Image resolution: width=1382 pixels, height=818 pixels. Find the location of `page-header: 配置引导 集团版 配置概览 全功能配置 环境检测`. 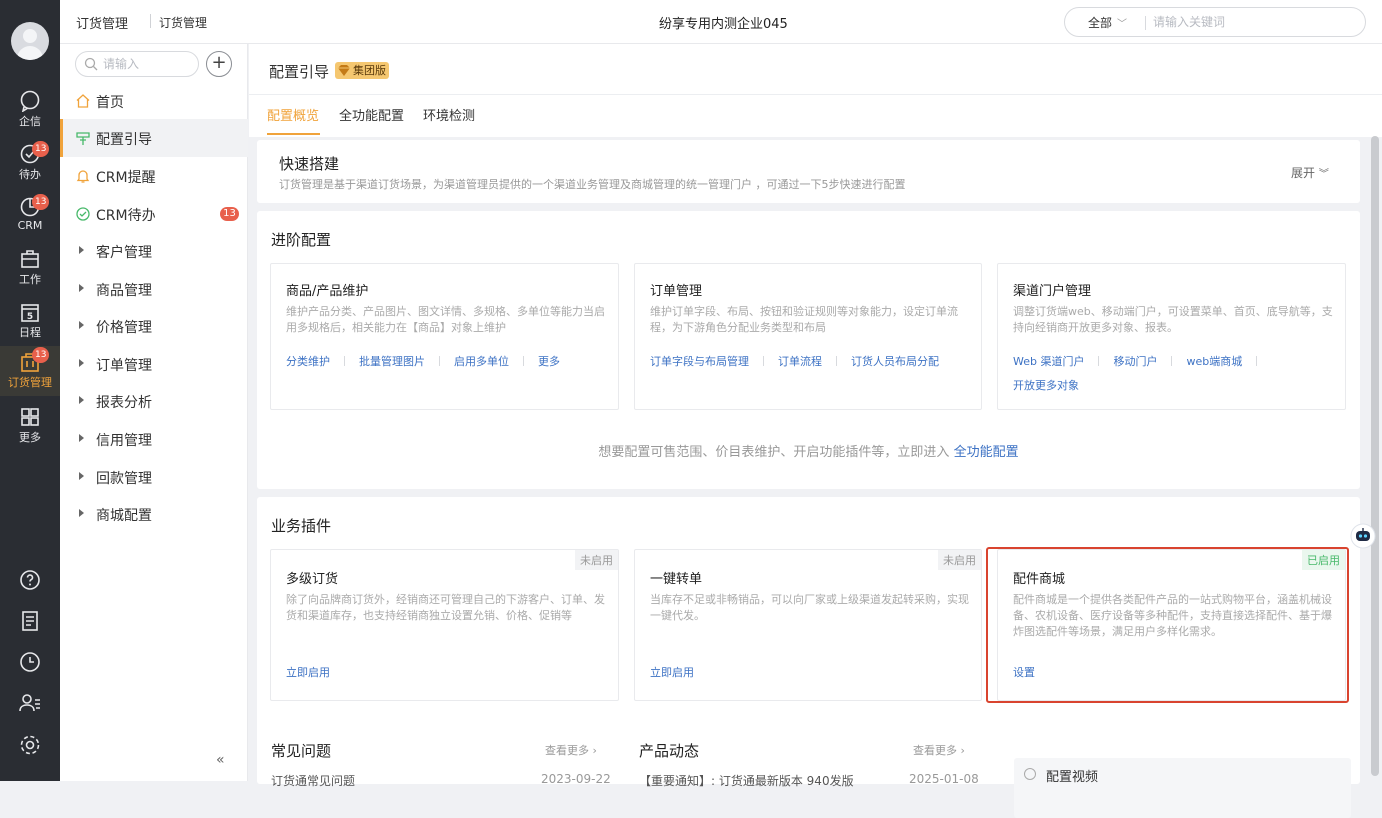

page-header: 配置引导 集团版 配置概览 全功能配置 环境检测 is located at coordinates (815, 90).